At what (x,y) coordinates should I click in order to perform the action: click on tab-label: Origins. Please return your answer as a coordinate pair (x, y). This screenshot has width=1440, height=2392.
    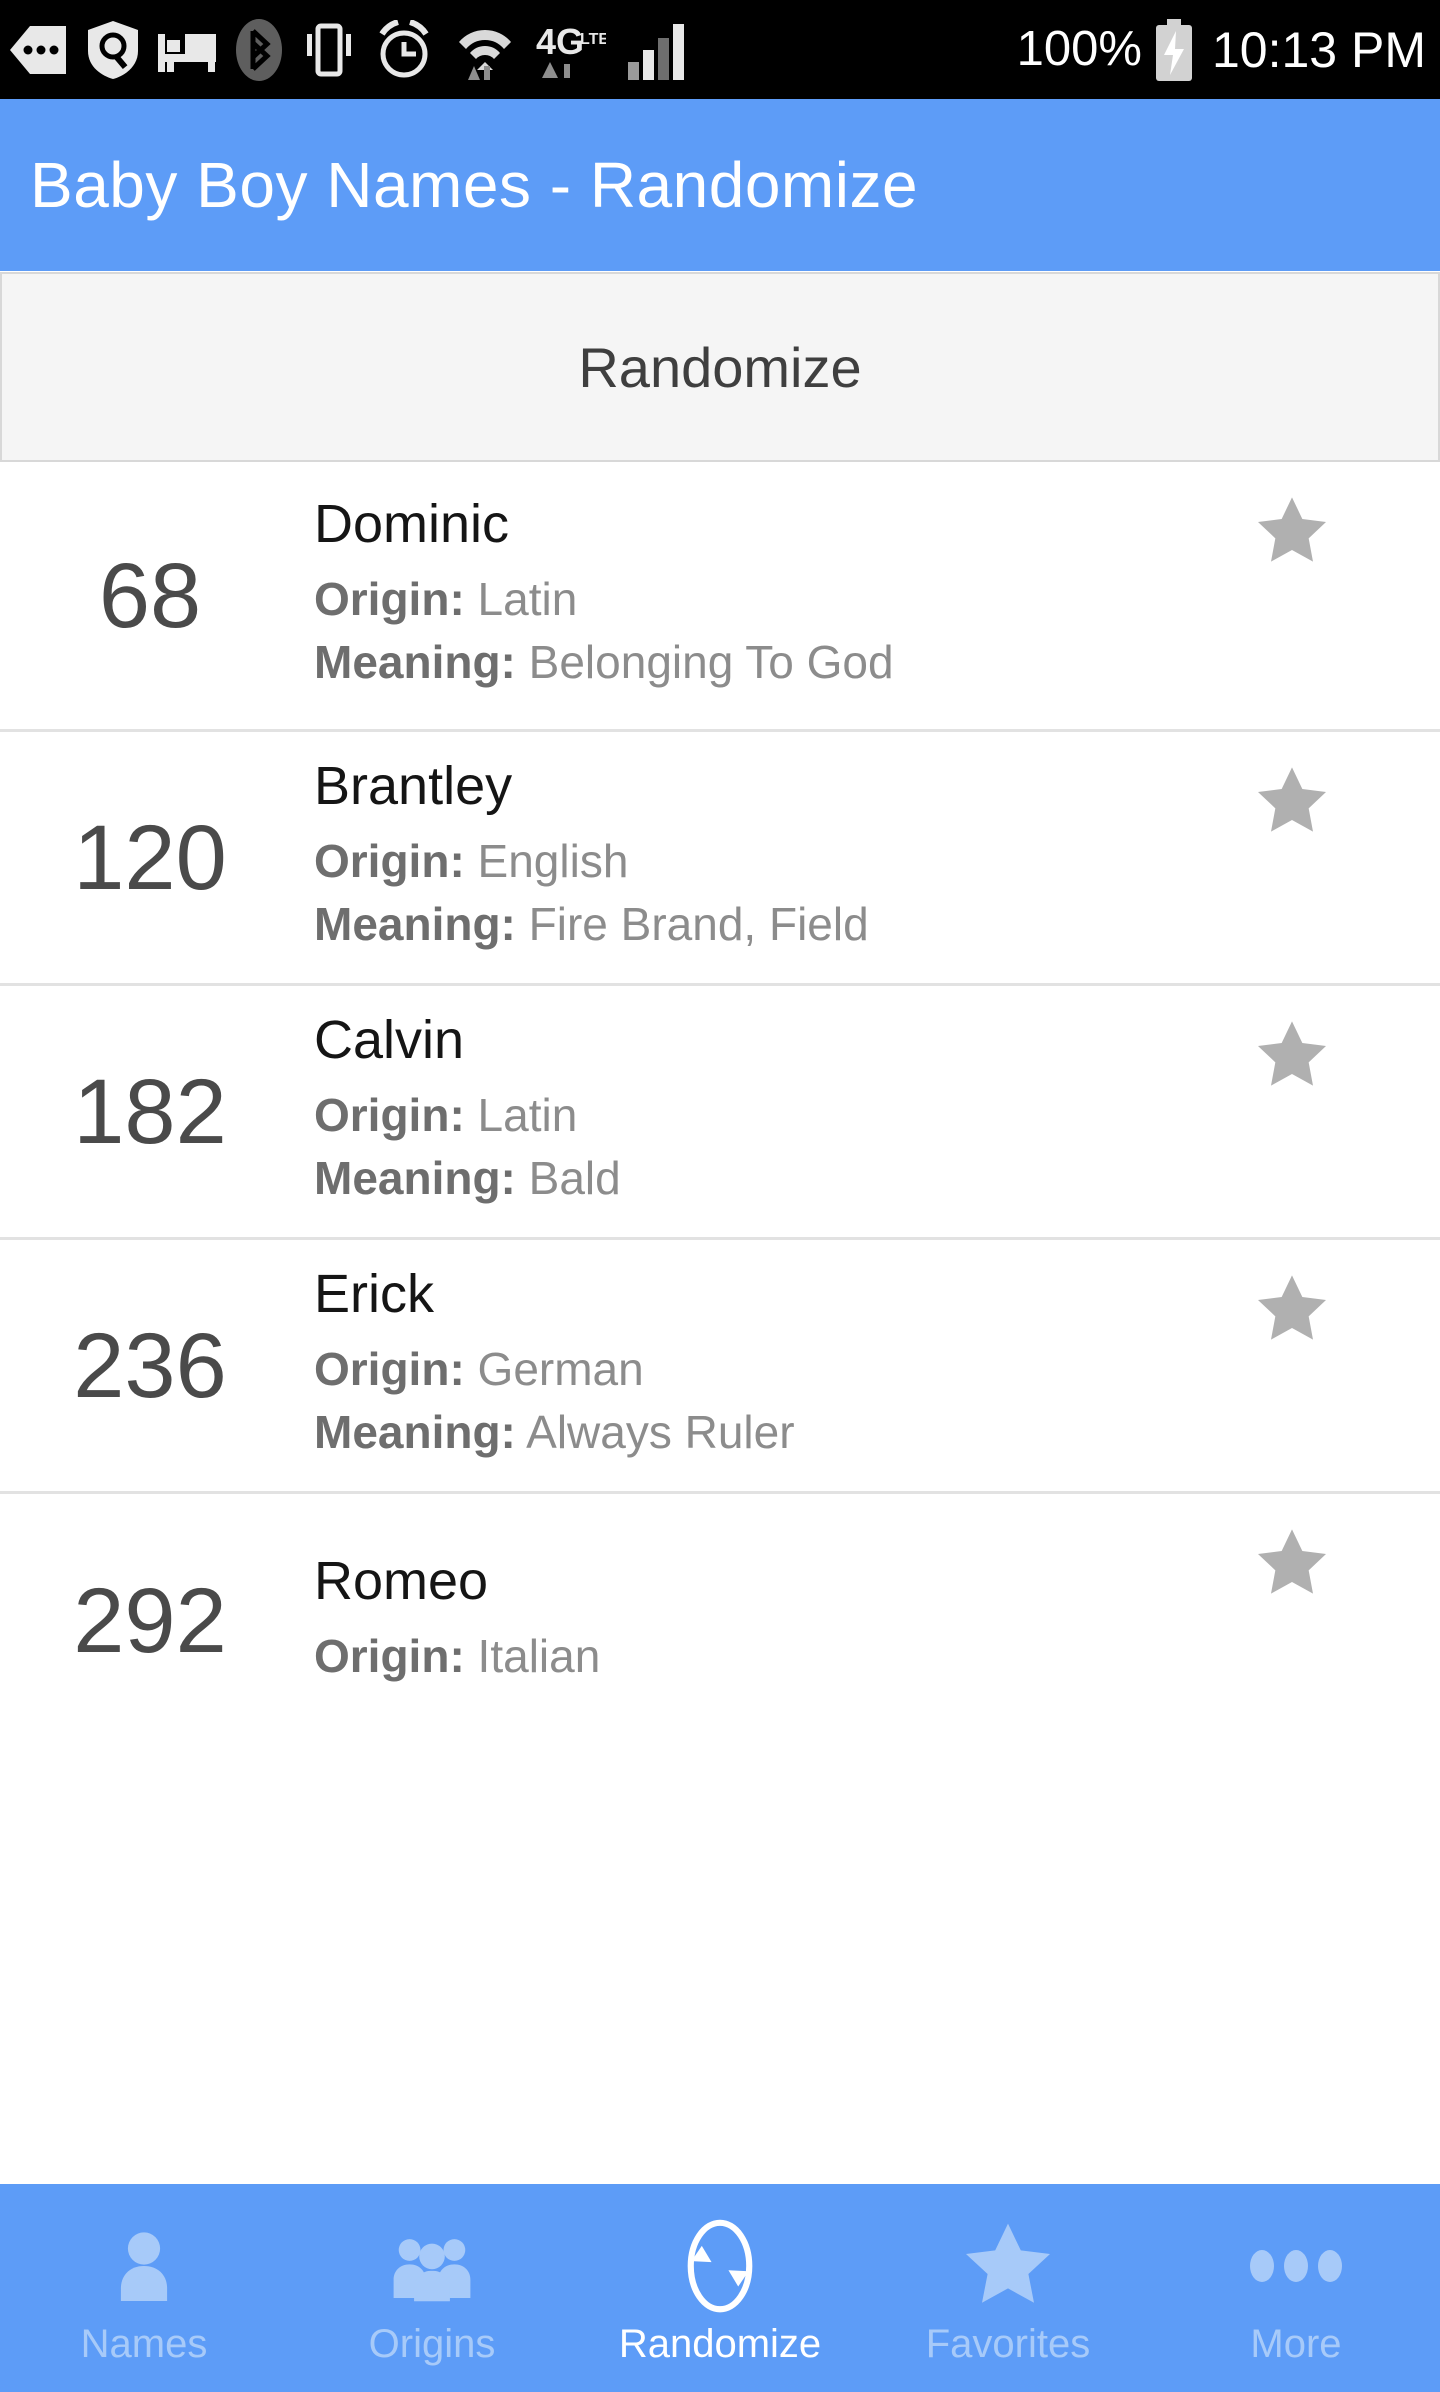
    Looking at the image, I should click on (432, 2344).